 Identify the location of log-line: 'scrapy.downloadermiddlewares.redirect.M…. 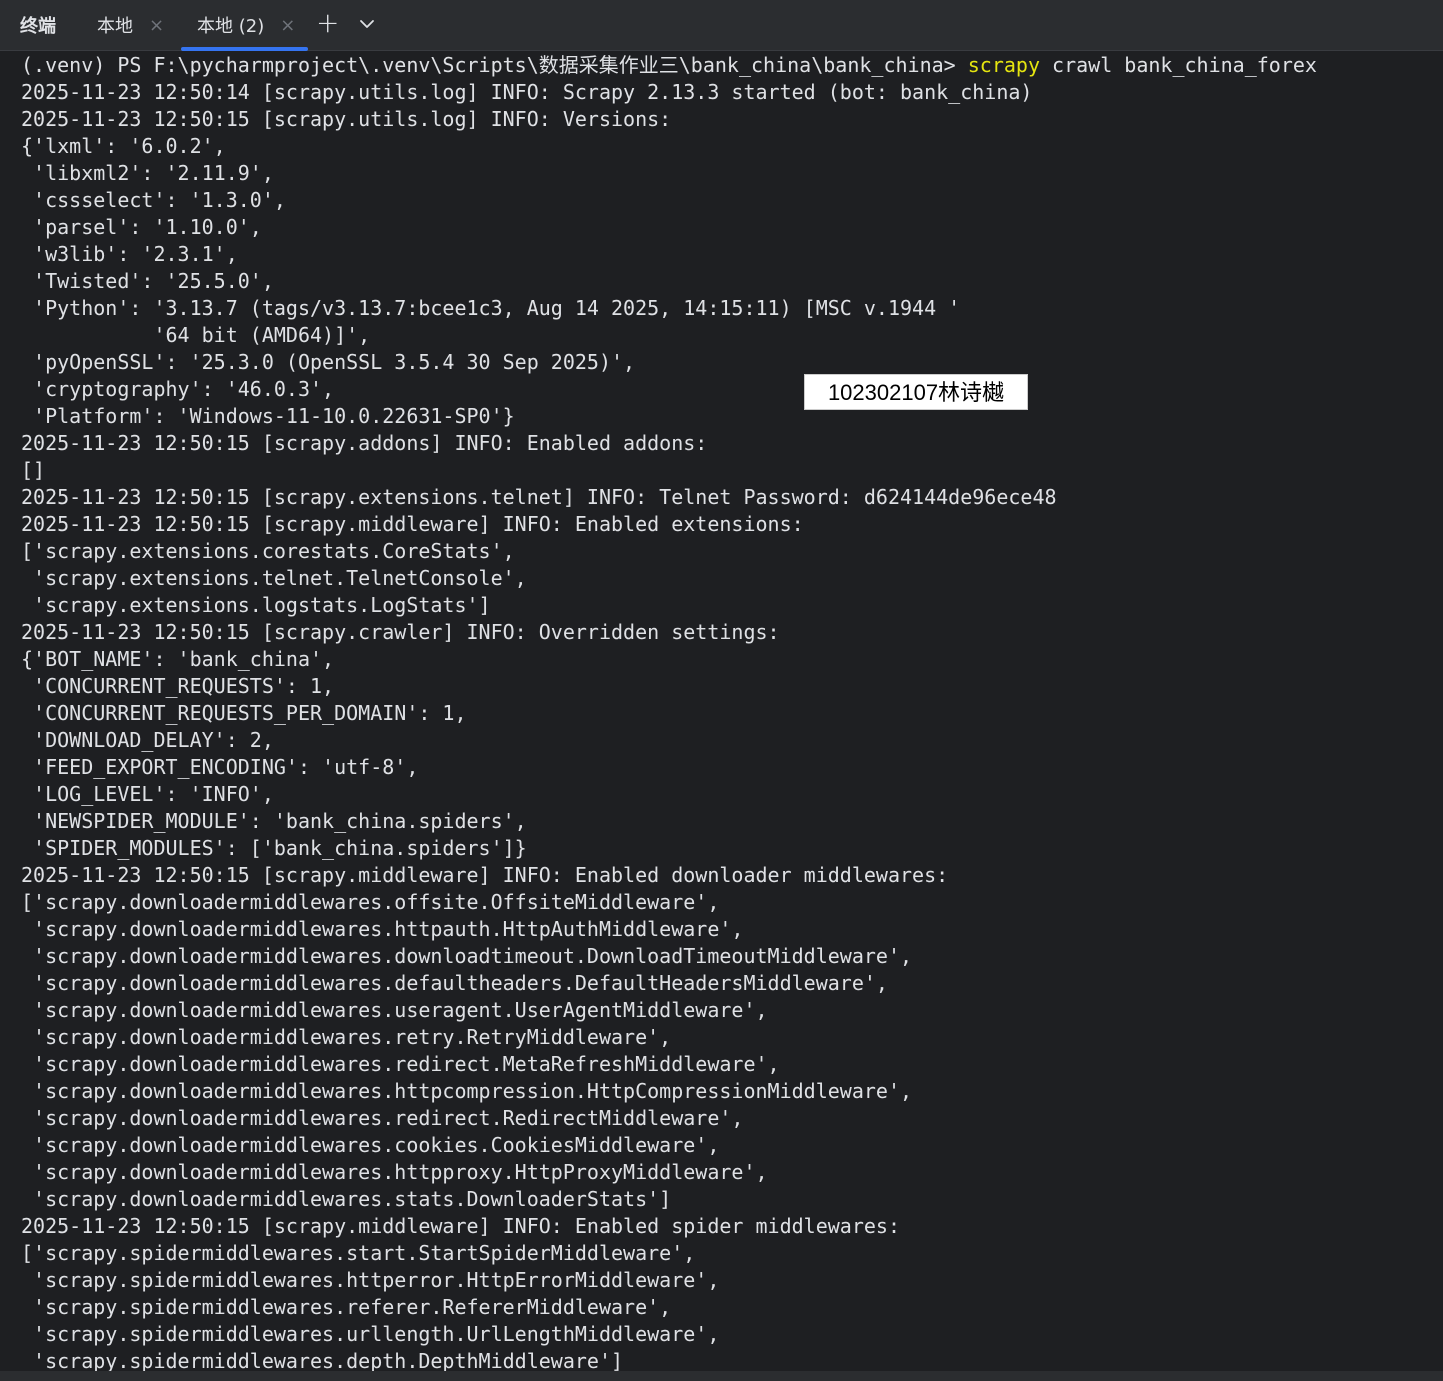
(400, 1064).